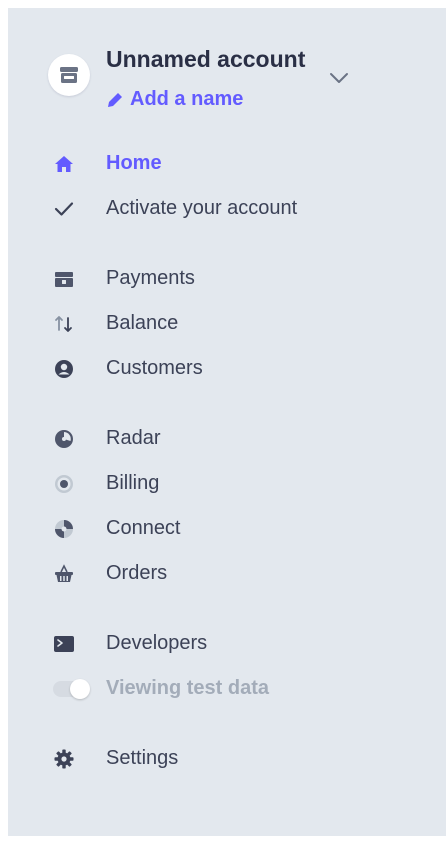 The width and height of the screenshot is (446, 843). I want to click on nav-label-connect: Connect, so click(143, 528).